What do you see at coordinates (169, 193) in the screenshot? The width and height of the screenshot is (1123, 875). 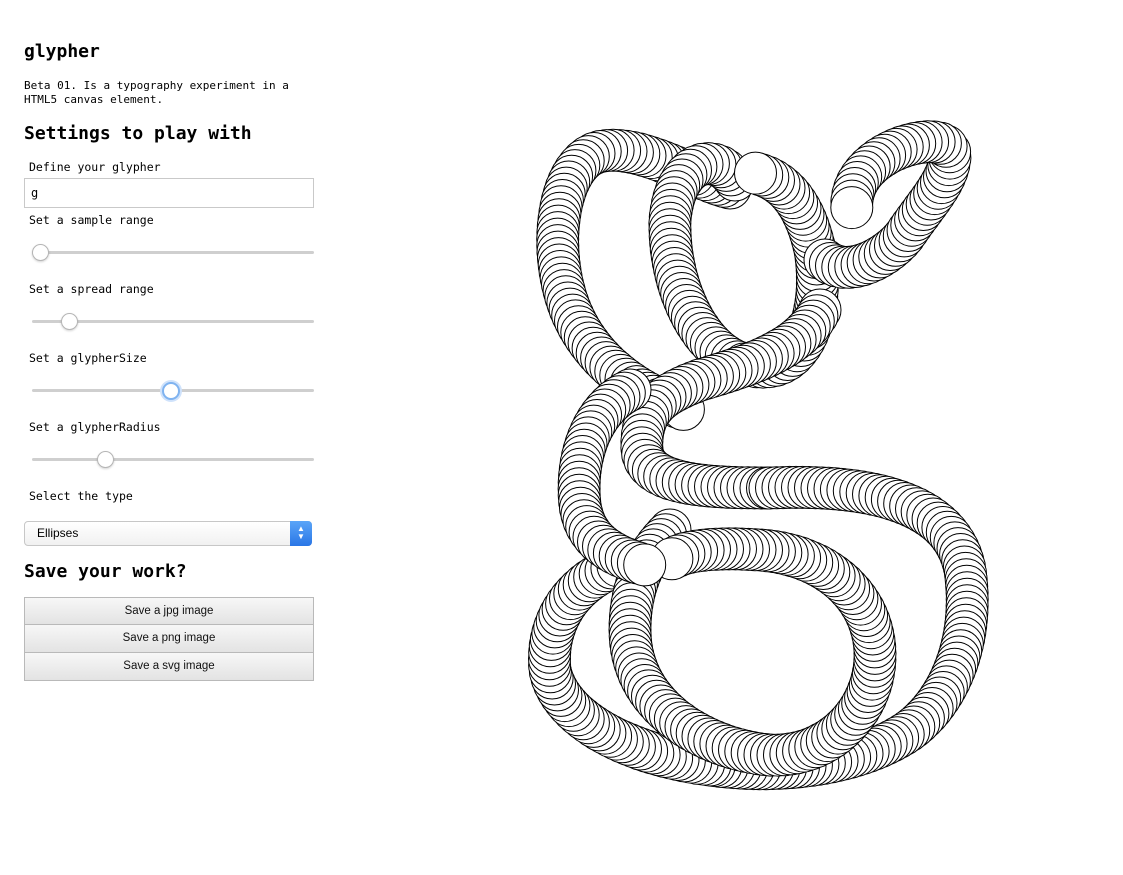 I see `glypher-input: g` at bounding box center [169, 193].